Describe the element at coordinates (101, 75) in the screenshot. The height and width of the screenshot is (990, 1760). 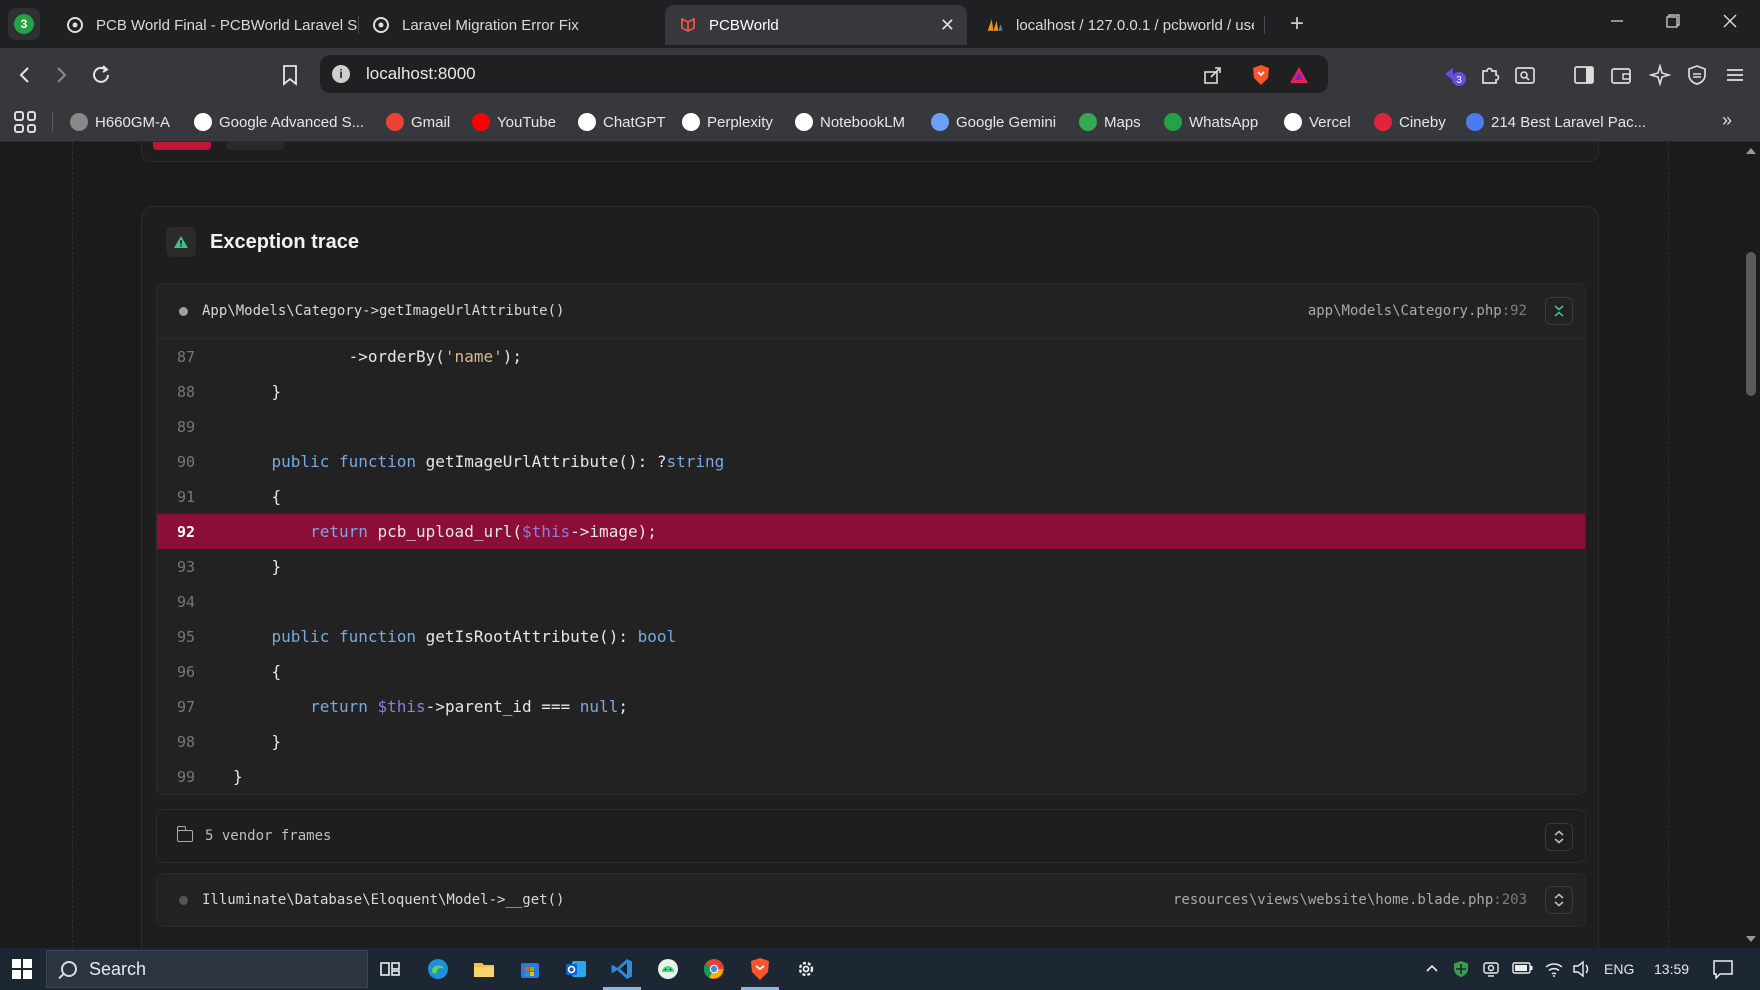
I see `reload-icon` at that location.